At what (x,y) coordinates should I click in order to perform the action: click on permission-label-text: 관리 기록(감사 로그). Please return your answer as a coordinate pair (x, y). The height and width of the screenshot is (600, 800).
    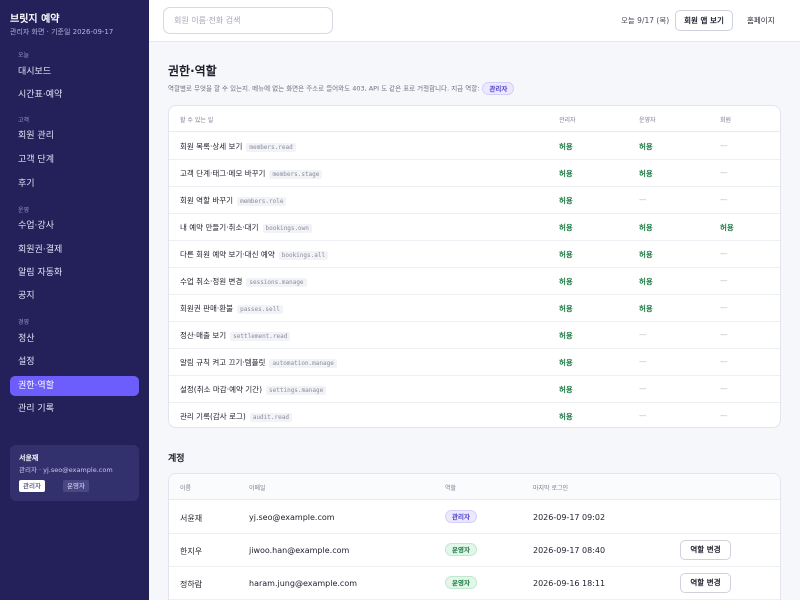
    Looking at the image, I should click on (213, 416).